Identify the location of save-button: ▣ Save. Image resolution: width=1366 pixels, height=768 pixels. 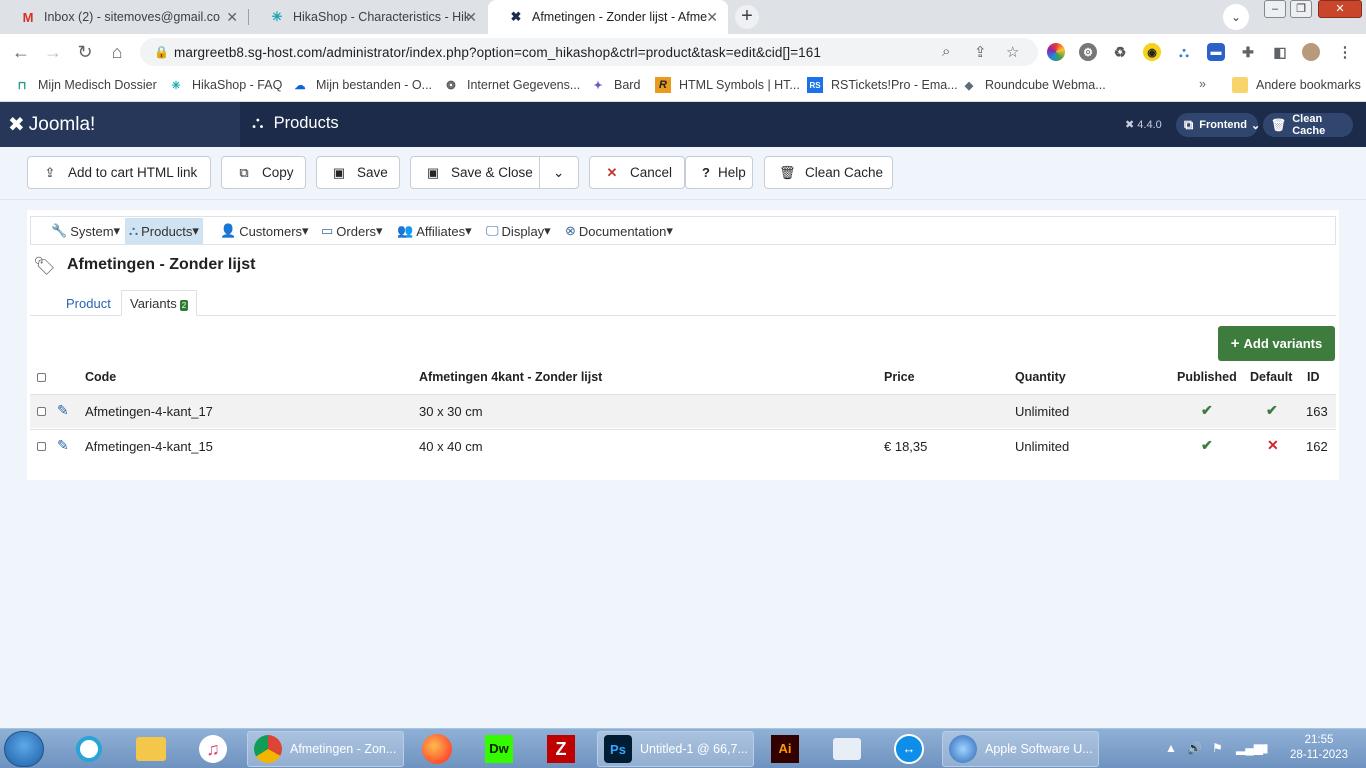
(358, 172).